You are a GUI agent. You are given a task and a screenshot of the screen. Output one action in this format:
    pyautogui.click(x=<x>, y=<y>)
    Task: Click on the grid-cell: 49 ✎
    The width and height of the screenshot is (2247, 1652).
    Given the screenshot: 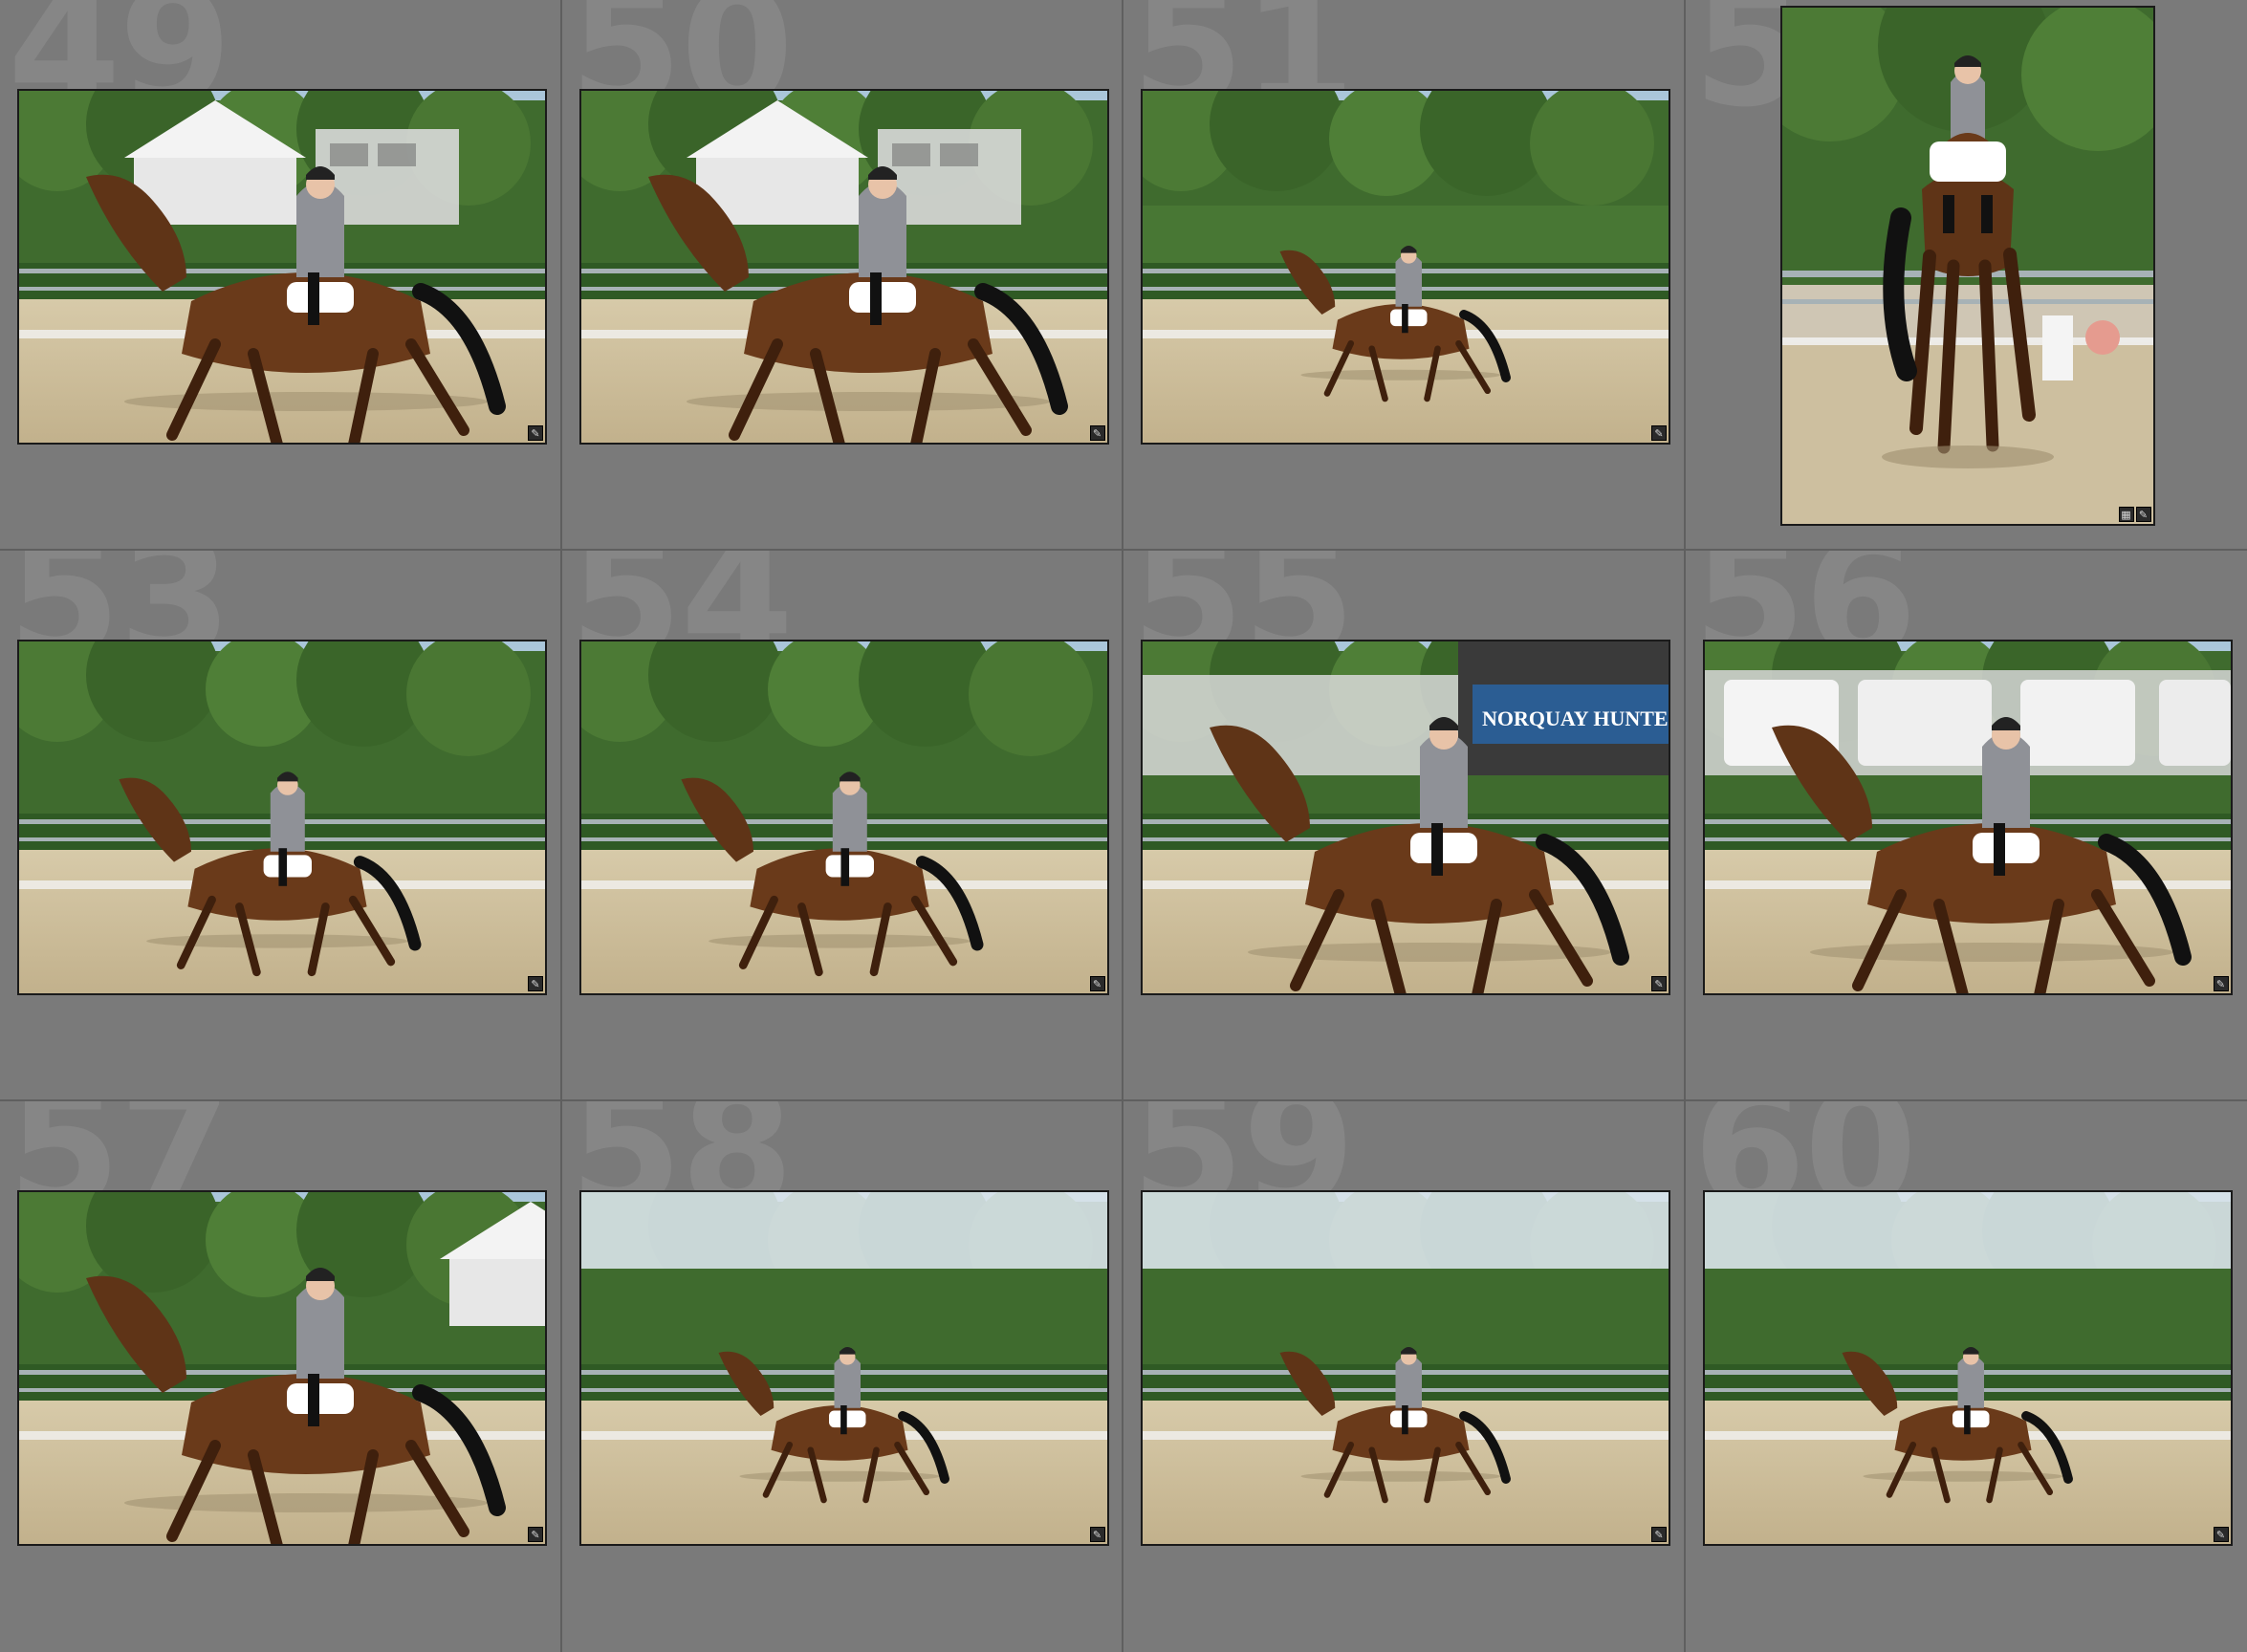 What is the action you would take?
    pyautogui.click(x=281, y=275)
    